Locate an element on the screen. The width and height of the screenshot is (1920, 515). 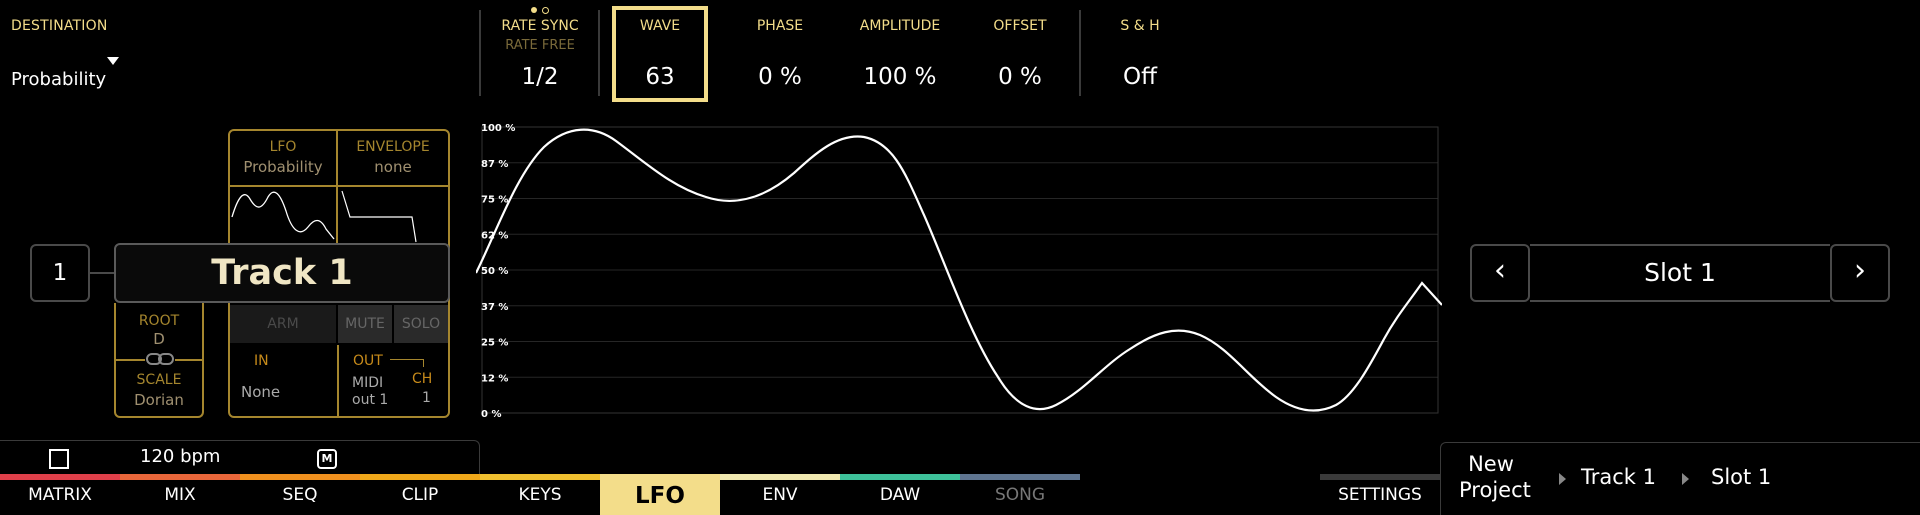
offset-label: OFFSET is located at coordinates (1020, 26).